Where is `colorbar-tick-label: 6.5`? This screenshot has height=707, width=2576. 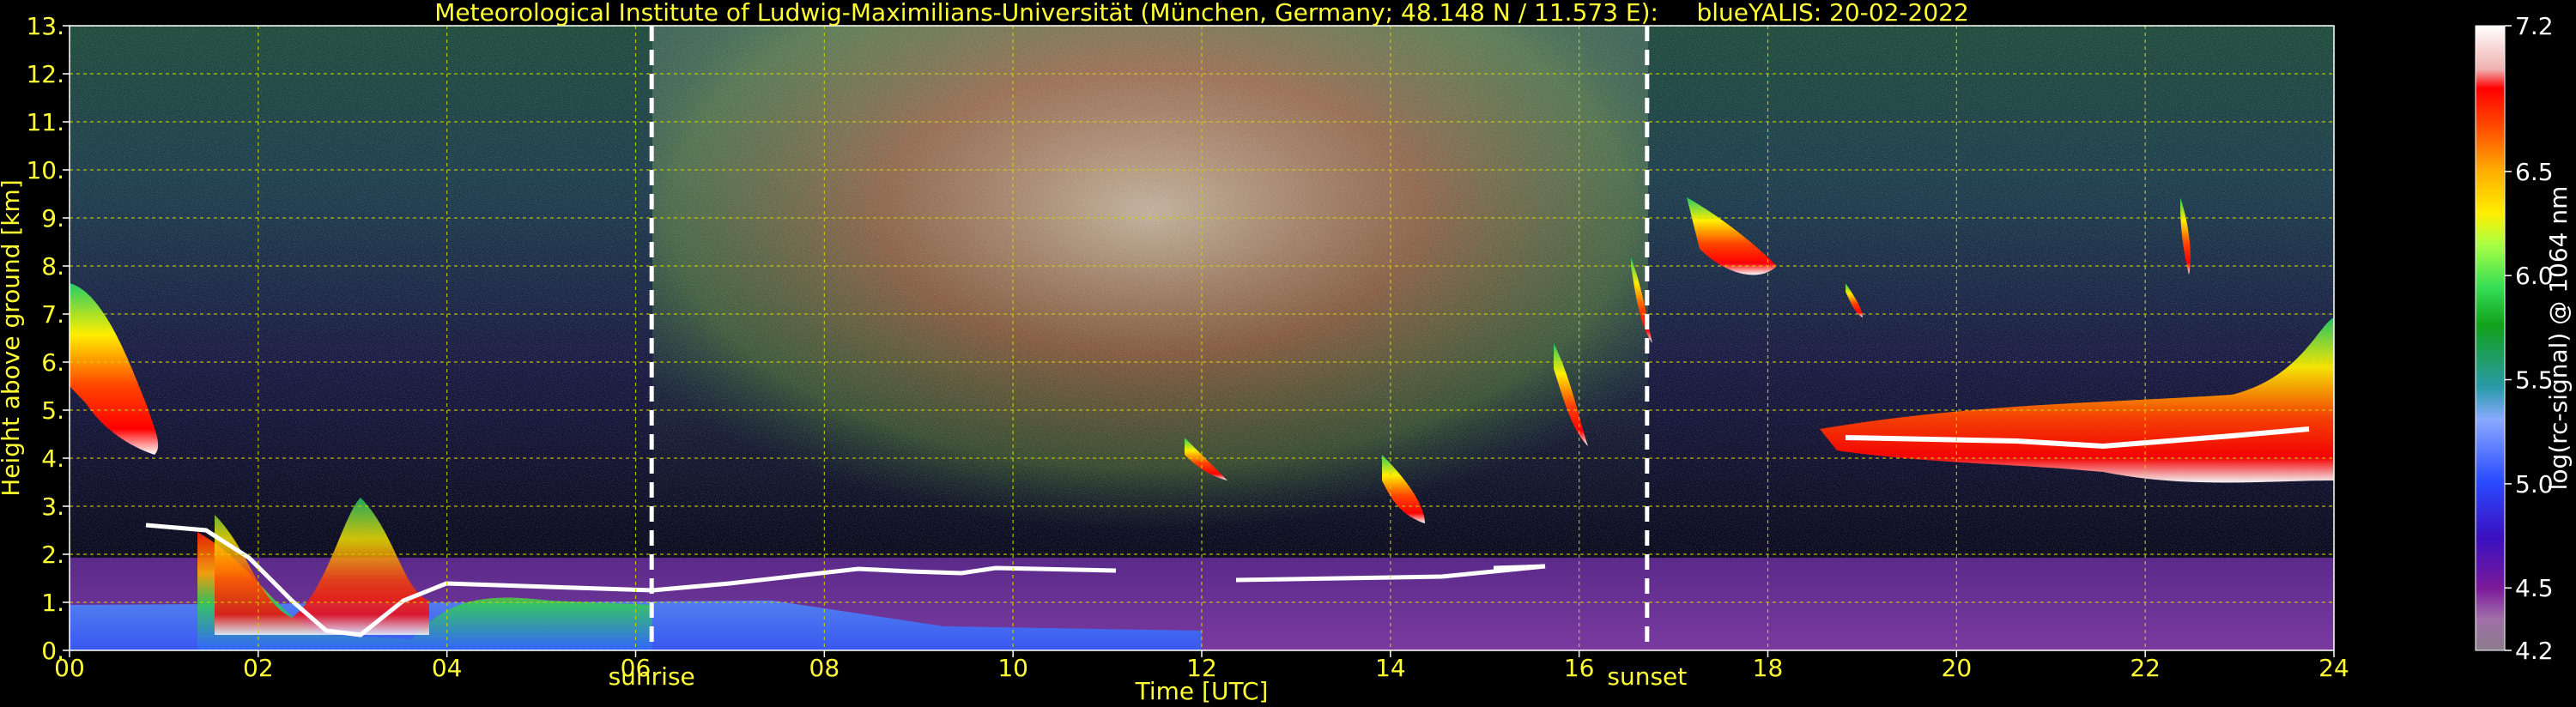
colorbar-tick-label: 6.5 is located at coordinates (2534, 172).